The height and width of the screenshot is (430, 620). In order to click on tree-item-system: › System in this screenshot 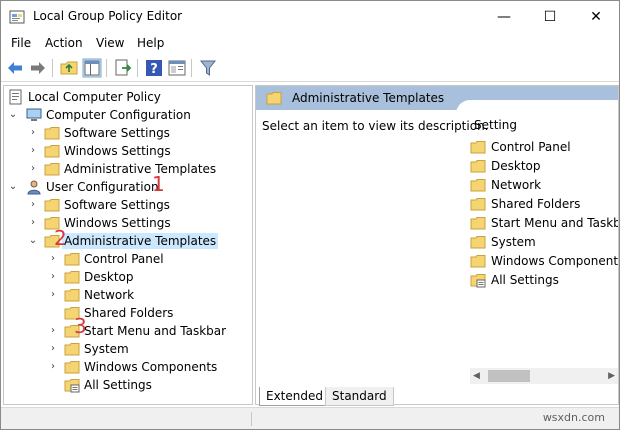, I will do `click(127, 349)`.